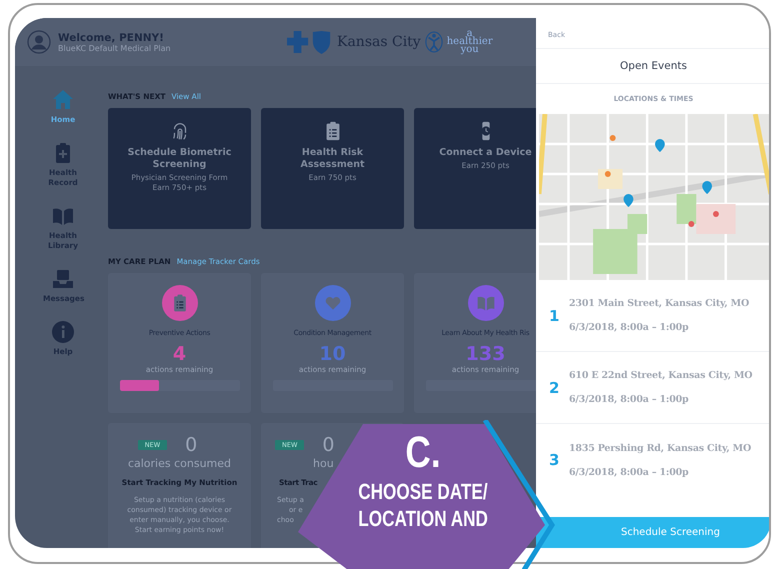  Describe the element at coordinates (332, 159) in the screenshot. I see `card-title: Health Risk Assessment` at that location.